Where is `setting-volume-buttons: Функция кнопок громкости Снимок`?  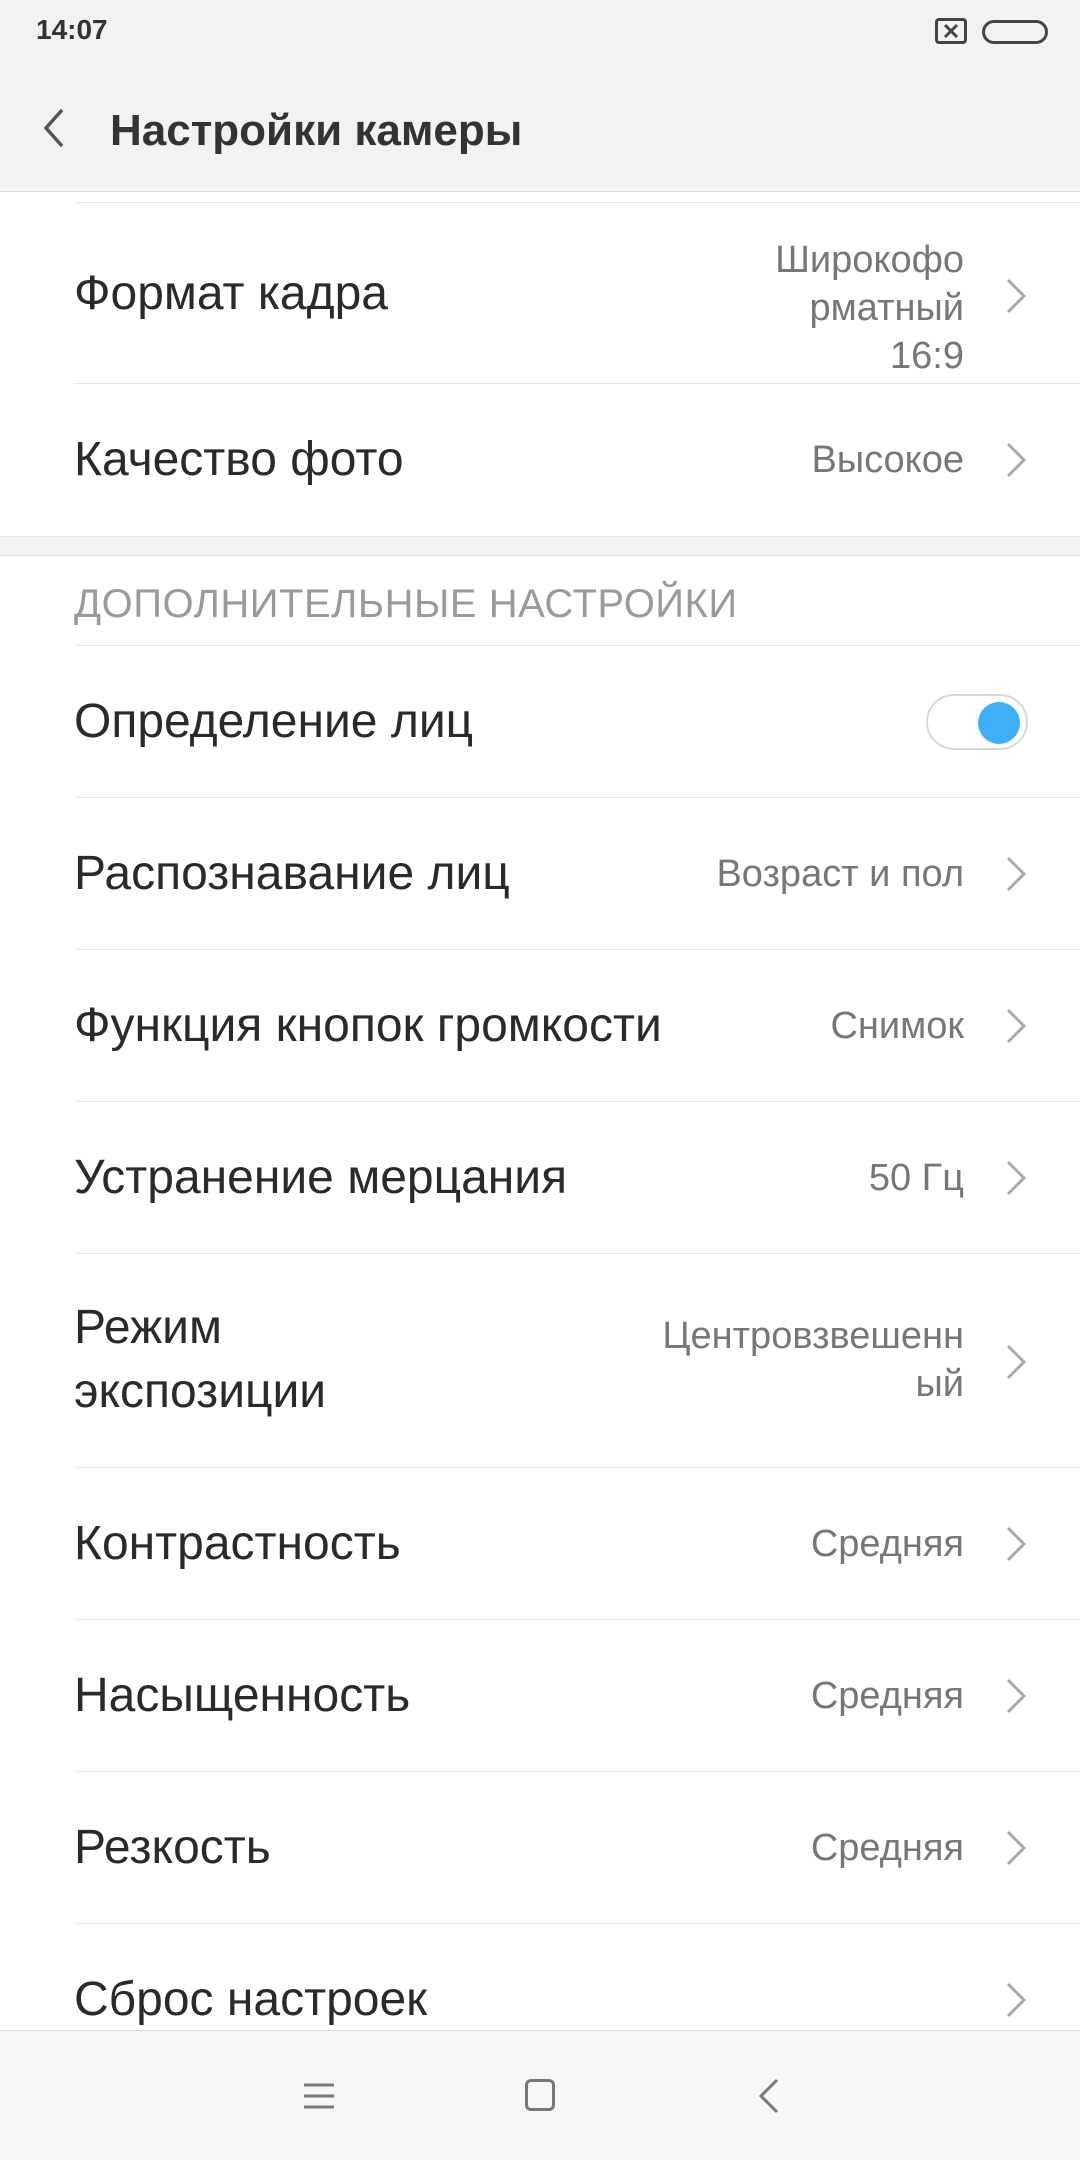 setting-volume-buttons: Функция кнопок громкости Снимок is located at coordinates (540, 1026).